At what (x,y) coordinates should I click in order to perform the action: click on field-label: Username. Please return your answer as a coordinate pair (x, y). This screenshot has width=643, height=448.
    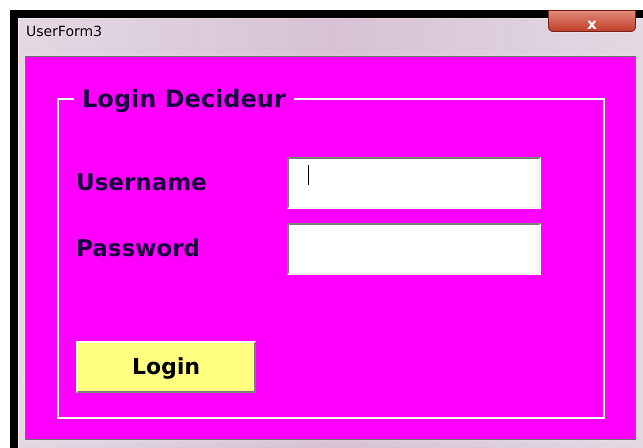
    Looking at the image, I should click on (142, 183).